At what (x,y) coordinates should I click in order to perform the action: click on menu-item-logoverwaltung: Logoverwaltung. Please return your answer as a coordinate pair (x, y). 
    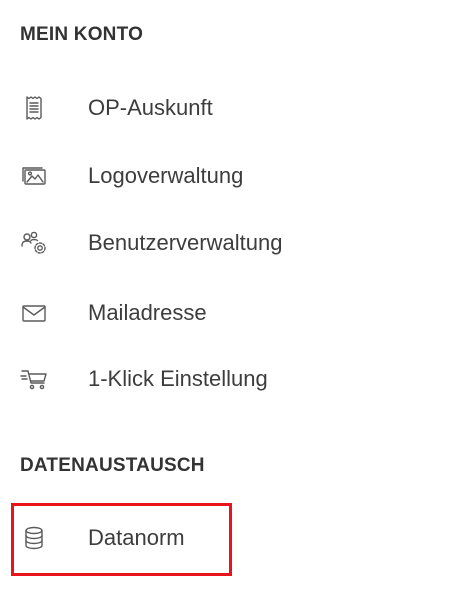
    Looking at the image, I should click on (130, 176).